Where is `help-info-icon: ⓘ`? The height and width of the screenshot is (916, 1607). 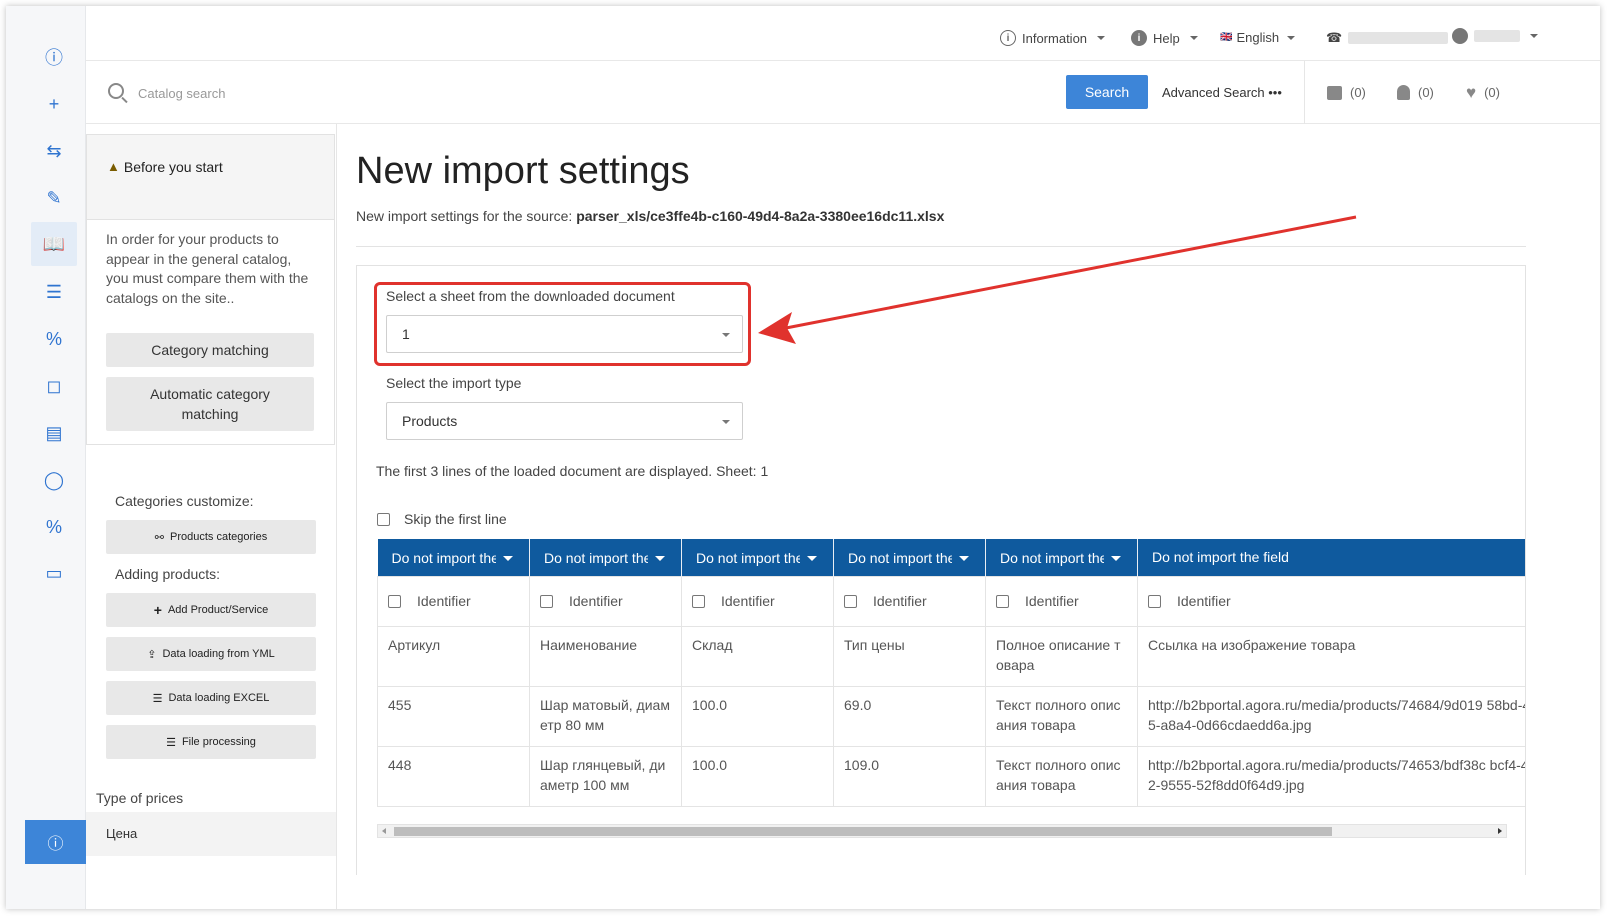 help-info-icon: ⓘ is located at coordinates (55, 842).